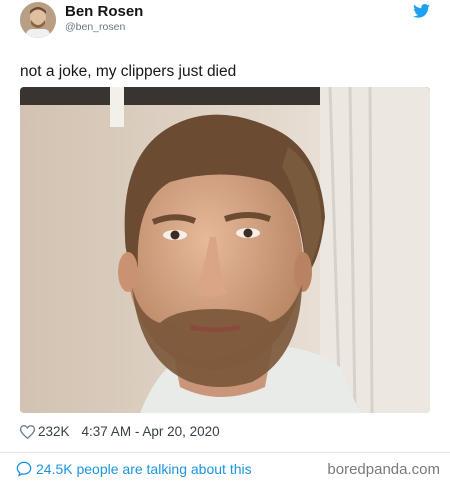 Image resolution: width=450 pixels, height=487 pixels. What do you see at coordinates (225, 452) in the screenshot?
I see `divider` at bounding box center [225, 452].